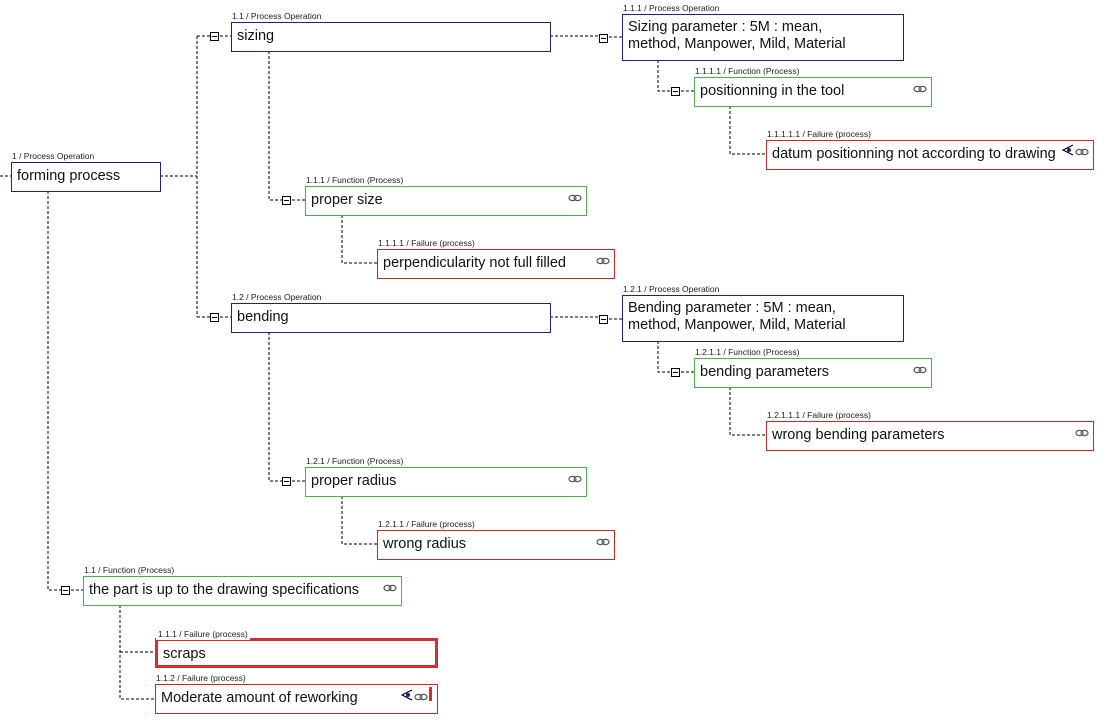 The image size is (1116, 724). I want to click on node-op-1: 1 / Process Operation forming process, so click(85, 171).